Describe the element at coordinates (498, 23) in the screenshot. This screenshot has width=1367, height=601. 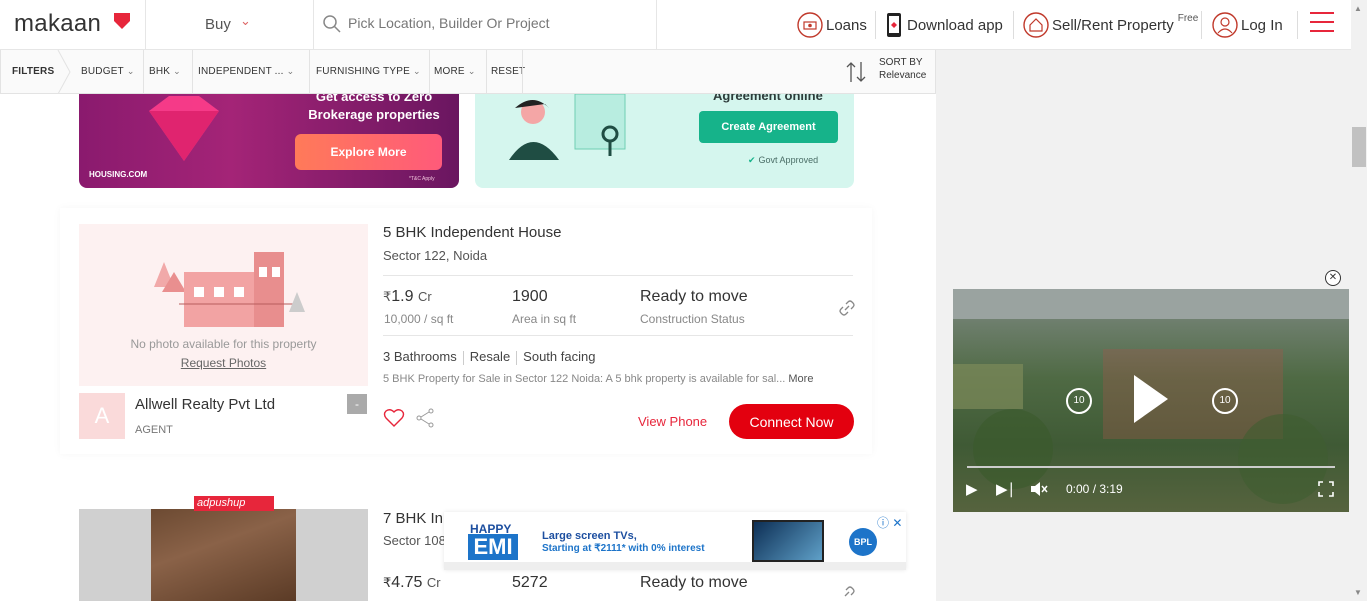
I see `search-input` at that location.